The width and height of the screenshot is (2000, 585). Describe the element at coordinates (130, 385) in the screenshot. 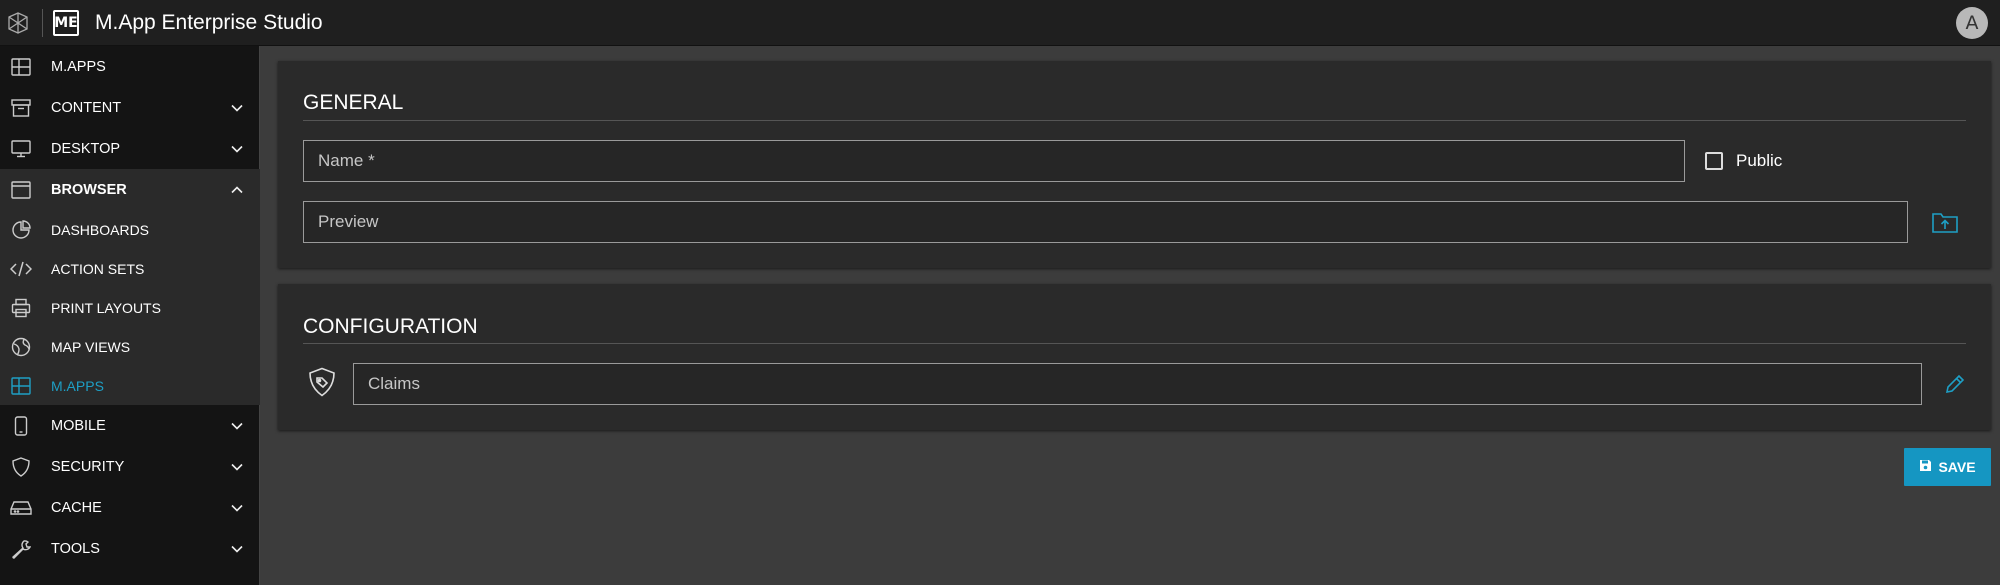

I see `sidebar-item-mapps-browser: M.APPS` at that location.